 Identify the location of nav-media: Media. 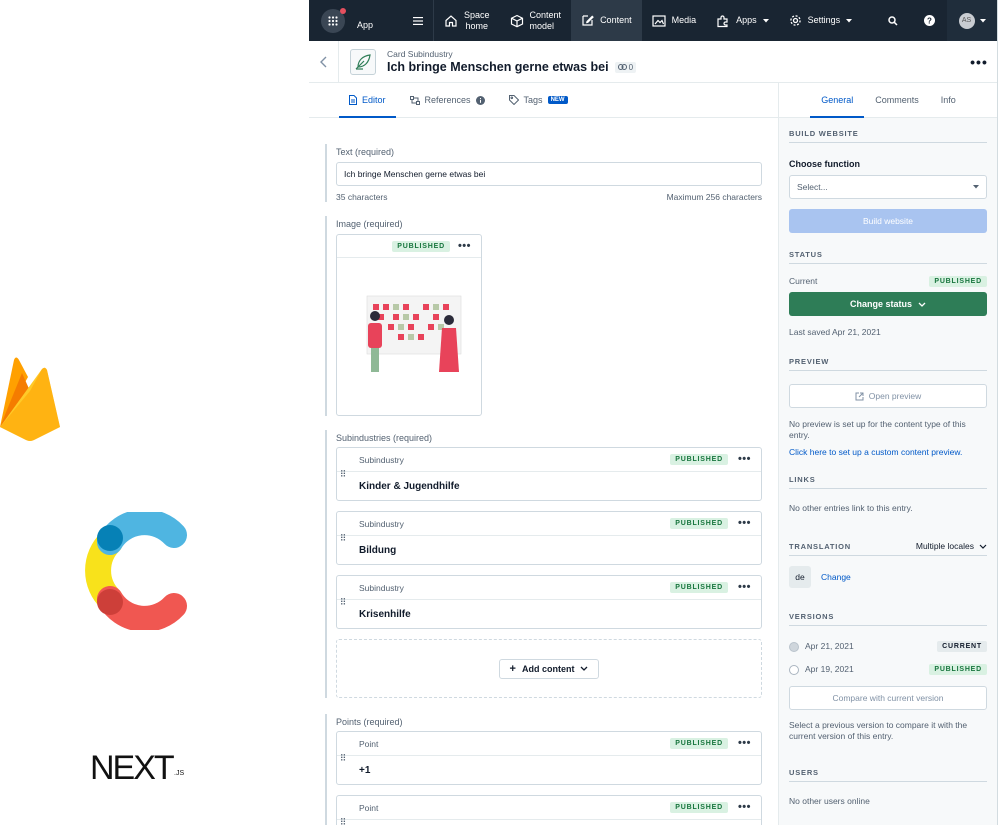
(674, 20).